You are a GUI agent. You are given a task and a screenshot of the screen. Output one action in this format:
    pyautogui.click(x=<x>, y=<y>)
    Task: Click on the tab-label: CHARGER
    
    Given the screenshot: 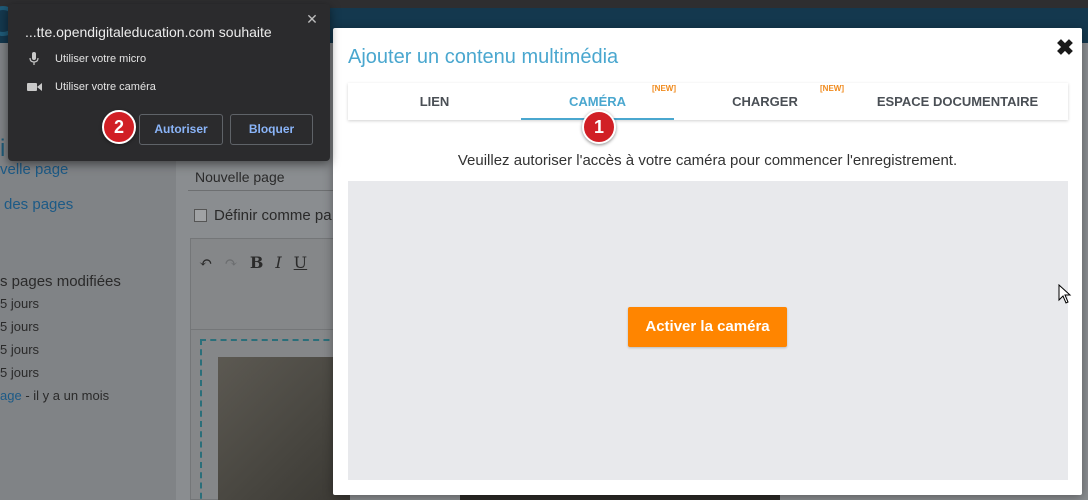 What is the action you would take?
    pyautogui.click(x=765, y=101)
    